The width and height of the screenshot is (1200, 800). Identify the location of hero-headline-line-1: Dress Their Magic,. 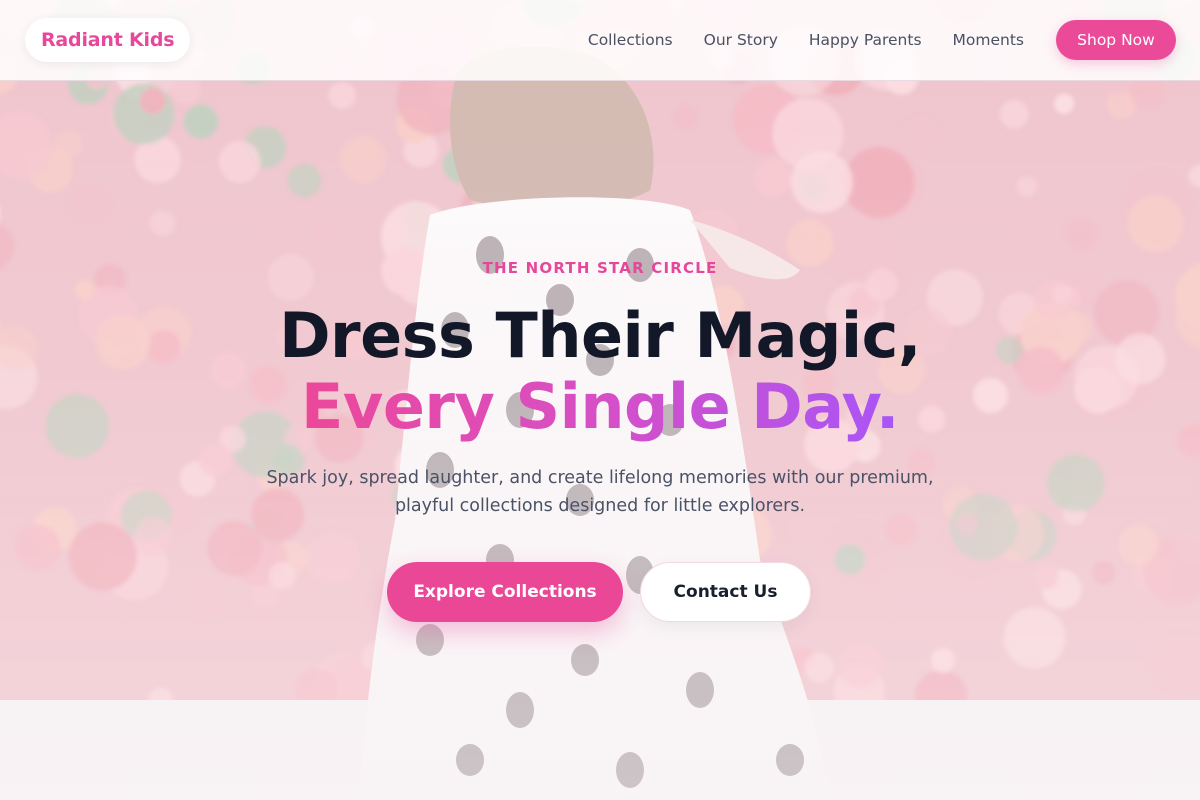
(600, 335).